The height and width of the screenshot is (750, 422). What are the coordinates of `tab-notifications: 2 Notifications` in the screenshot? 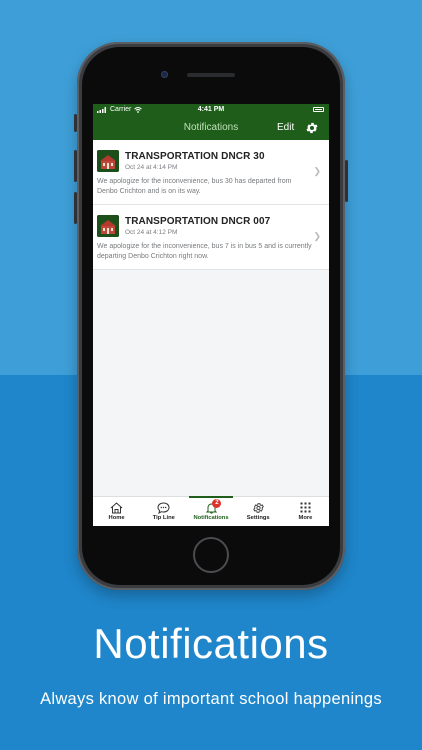 It's located at (210, 511).